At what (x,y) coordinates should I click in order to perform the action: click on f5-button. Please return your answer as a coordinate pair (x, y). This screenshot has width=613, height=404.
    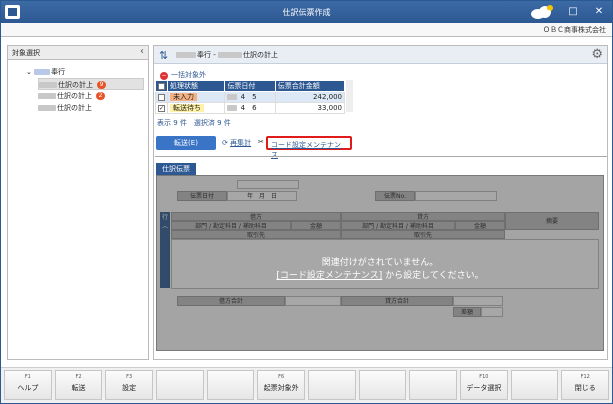
    Looking at the image, I should click on (230, 385).